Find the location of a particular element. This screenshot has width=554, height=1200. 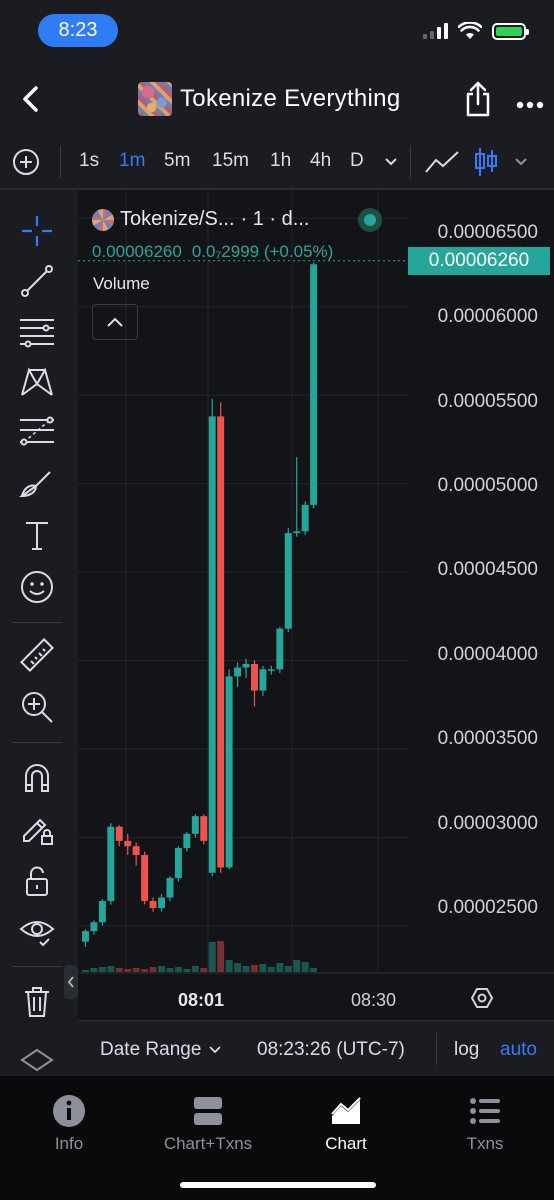

share-button is located at coordinates (478, 99).